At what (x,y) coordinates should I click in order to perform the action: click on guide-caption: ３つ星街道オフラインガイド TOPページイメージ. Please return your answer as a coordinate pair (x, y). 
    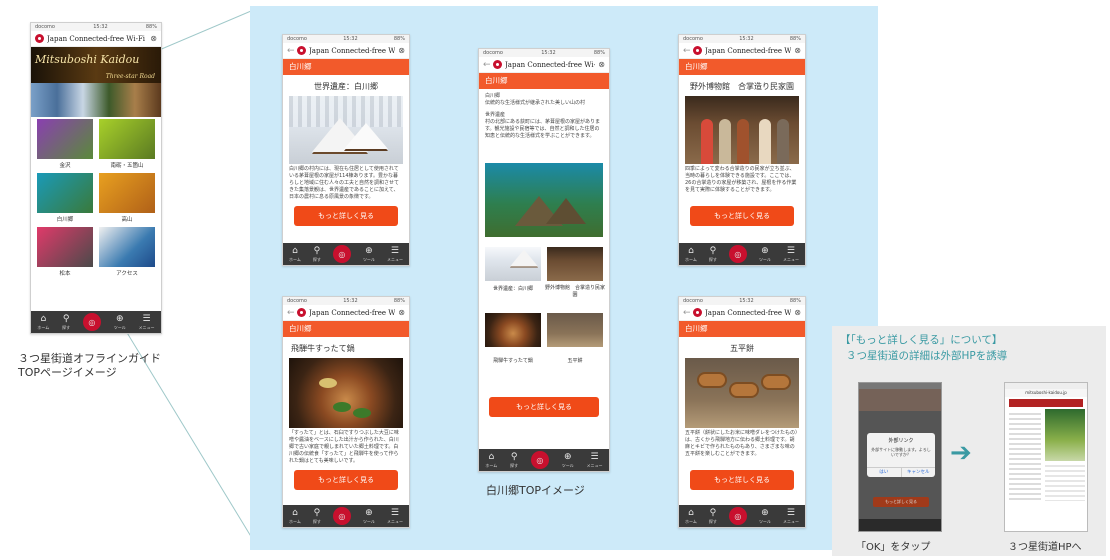
    Looking at the image, I should click on (89, 365).